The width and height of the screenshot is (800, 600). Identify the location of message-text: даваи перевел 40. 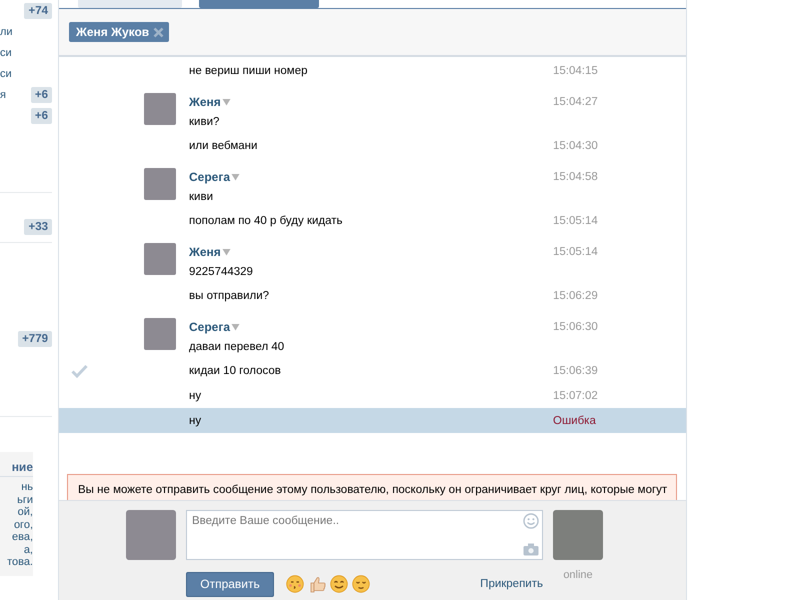
(237, 347).